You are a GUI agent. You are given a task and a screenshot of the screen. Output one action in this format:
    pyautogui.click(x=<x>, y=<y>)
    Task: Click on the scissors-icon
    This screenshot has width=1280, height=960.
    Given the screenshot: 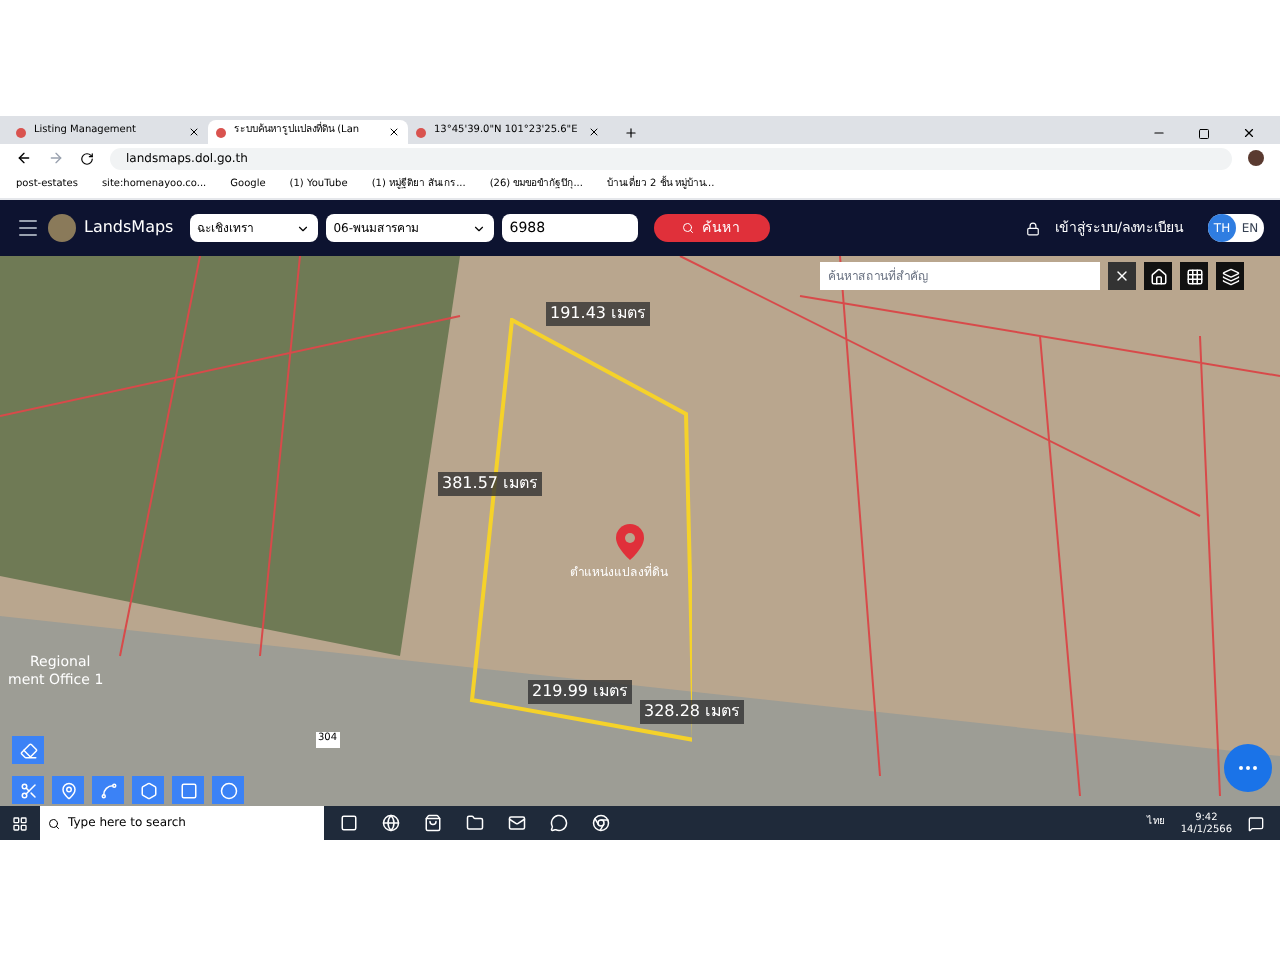 What is the action you would take?
    pyautogui.click(x=28, y=790)
    